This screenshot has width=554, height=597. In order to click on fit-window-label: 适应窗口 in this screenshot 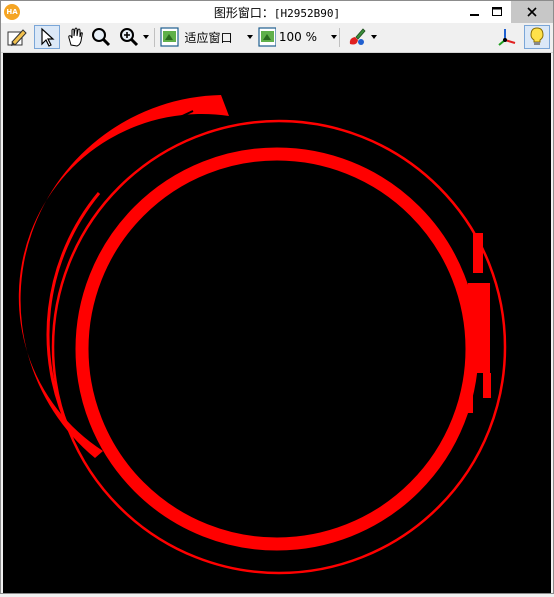, I will do `click(208, 37)`.